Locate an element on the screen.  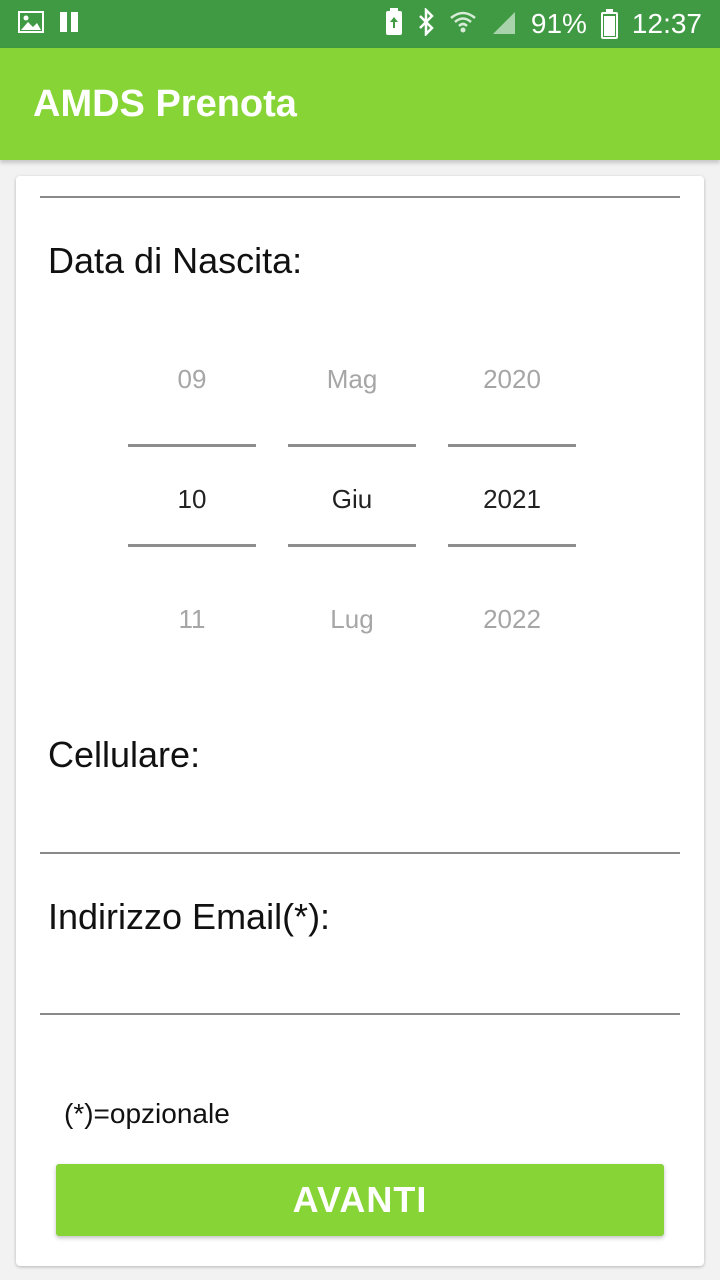
optional-note: (*)=opzionale is located at coordinates (147, 1113).